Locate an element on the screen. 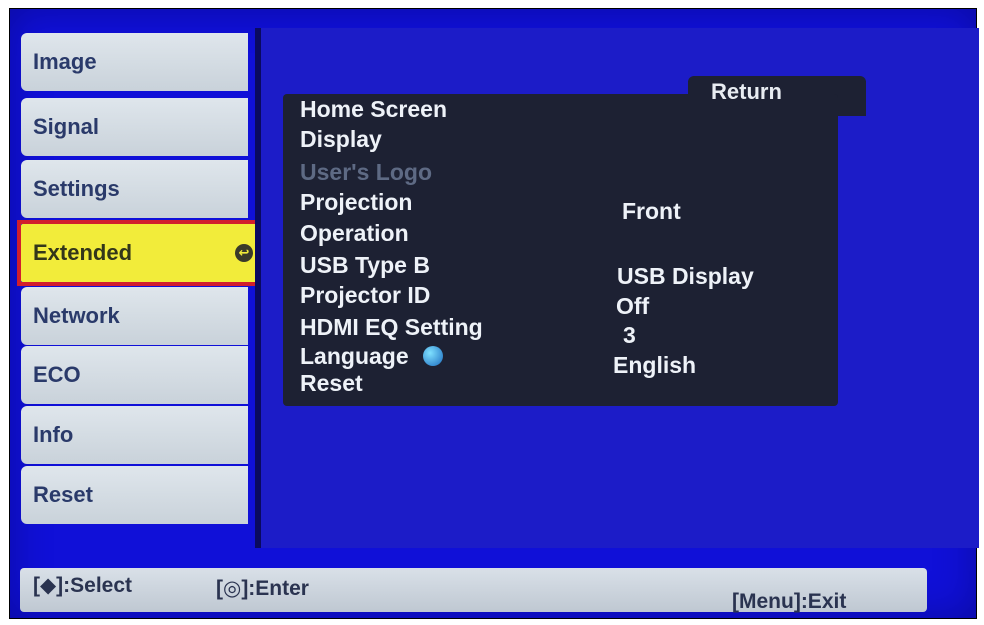 The height and width of the screenshot is (625, 984). menu-item-projection: Projection is located at coordinates (356, 202).